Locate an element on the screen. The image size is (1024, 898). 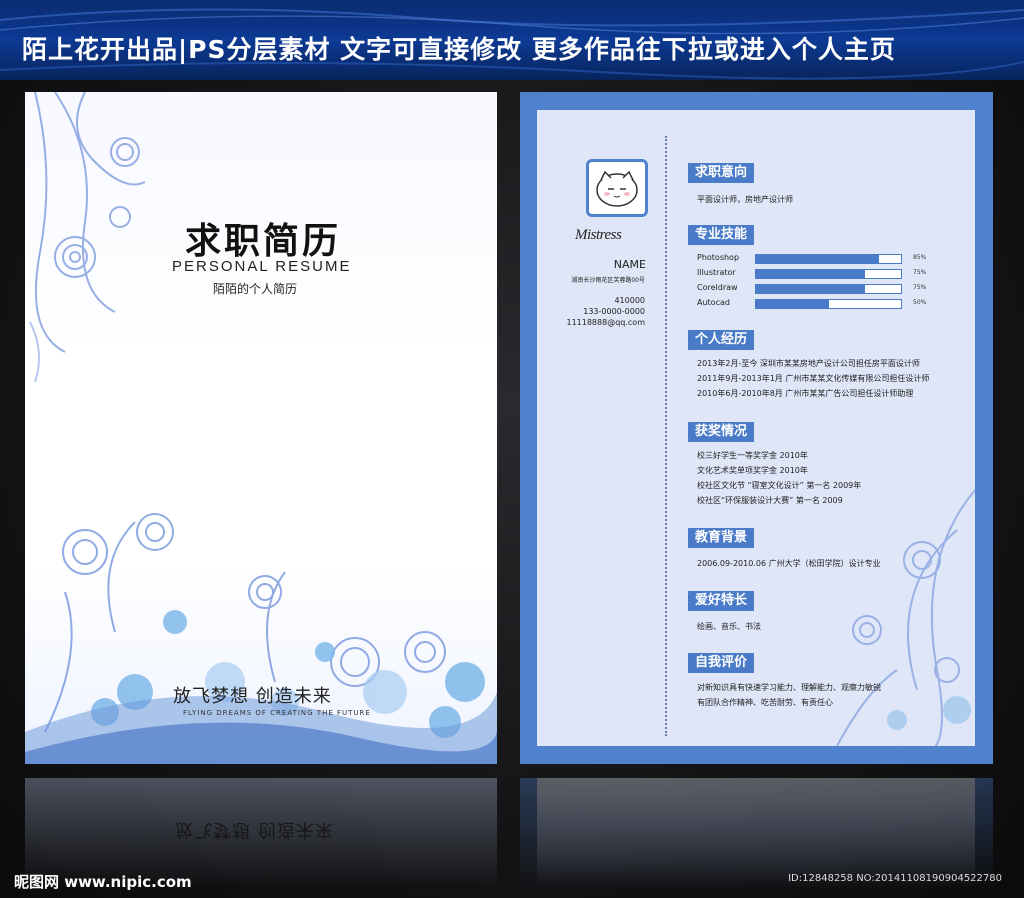
profile-contact: 410000 133-0000-0000 11118888@qq.com is located at coordinates (605, 311).